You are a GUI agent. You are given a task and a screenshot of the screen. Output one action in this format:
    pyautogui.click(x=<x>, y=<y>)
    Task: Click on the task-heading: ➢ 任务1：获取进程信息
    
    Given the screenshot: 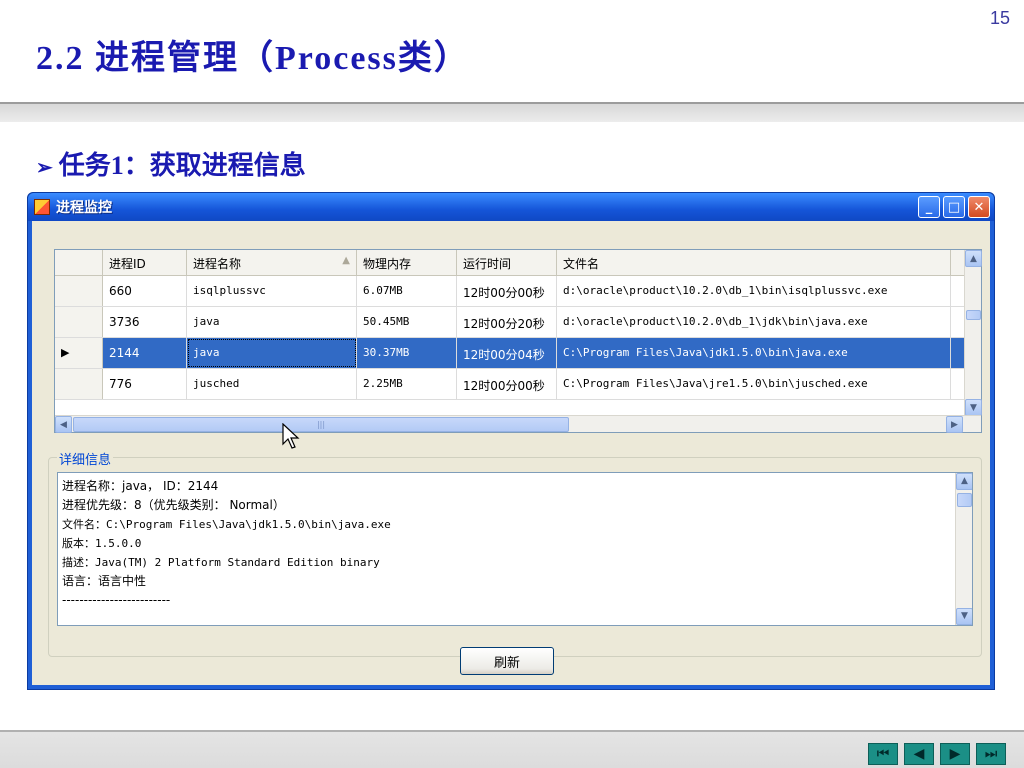 What is the action you would take?
    pyautogui.click(x=171, y=163)
    